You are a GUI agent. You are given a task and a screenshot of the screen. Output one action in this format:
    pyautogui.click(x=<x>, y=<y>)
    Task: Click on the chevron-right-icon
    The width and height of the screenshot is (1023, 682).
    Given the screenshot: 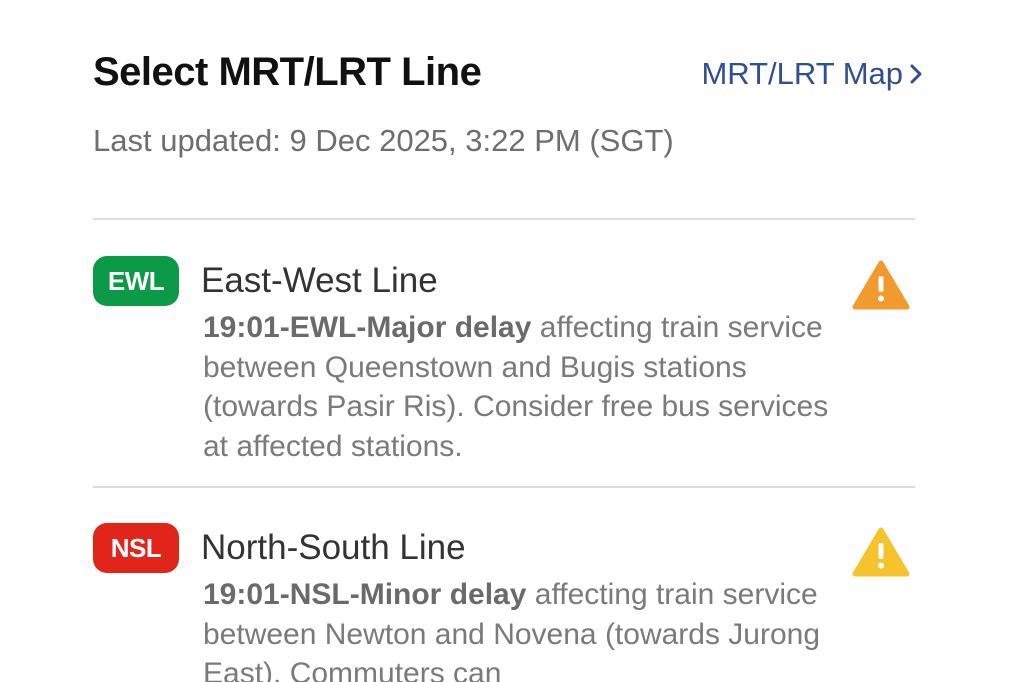 What is the action you would take?
    pyautogui.click(x=916, y=74)
    